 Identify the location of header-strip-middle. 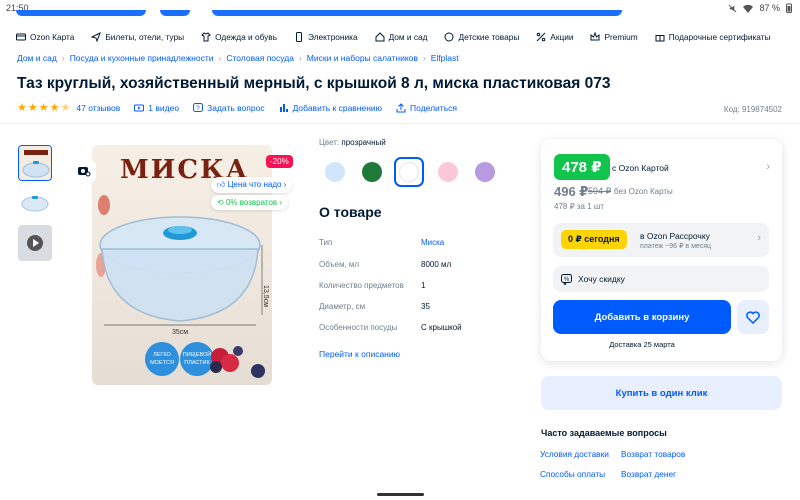
(175, 13).